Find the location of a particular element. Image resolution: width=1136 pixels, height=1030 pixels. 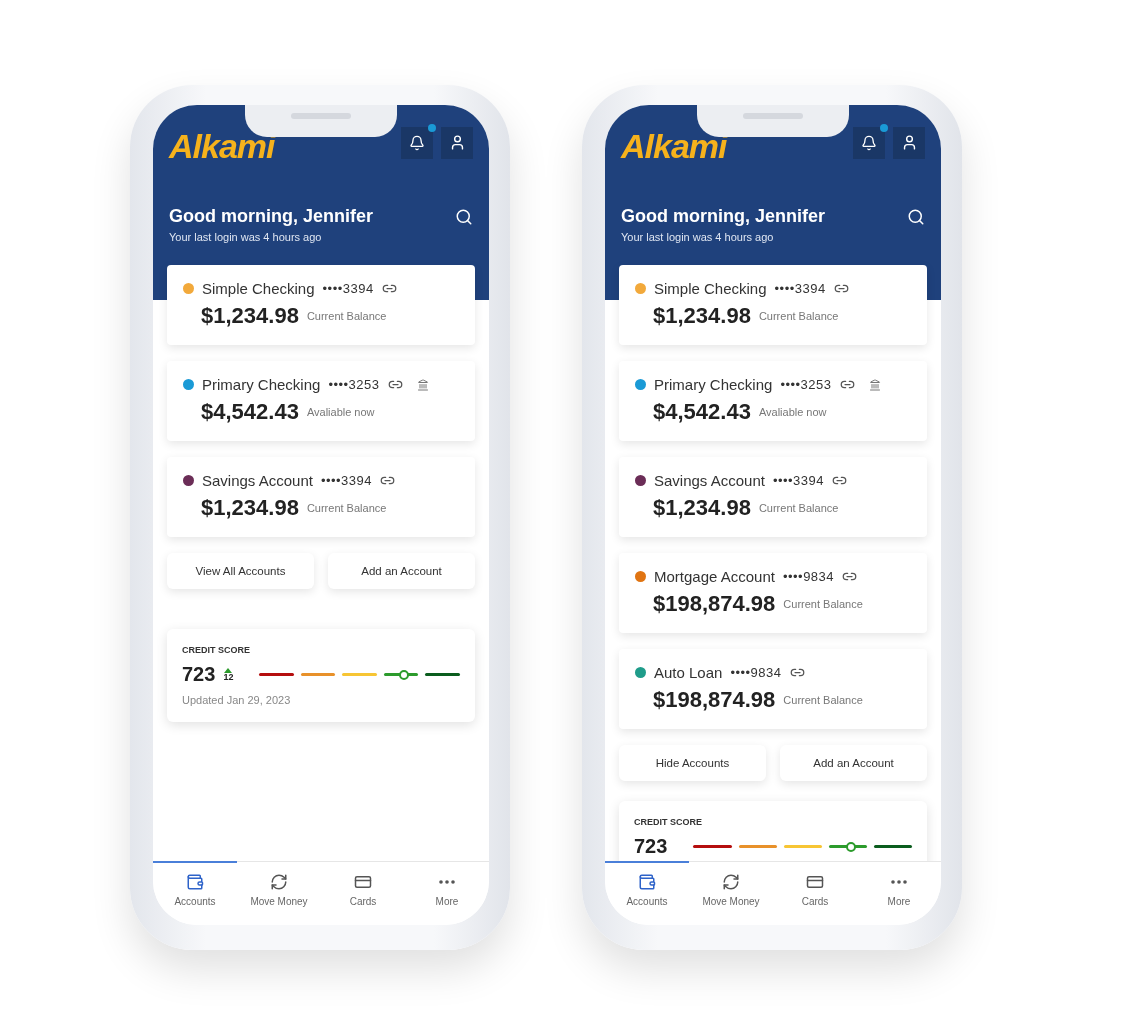

credit-score-card: CREDIT SCORE 723 12 Updated Jan 29, 2023 is located at coordinates (321, 675).